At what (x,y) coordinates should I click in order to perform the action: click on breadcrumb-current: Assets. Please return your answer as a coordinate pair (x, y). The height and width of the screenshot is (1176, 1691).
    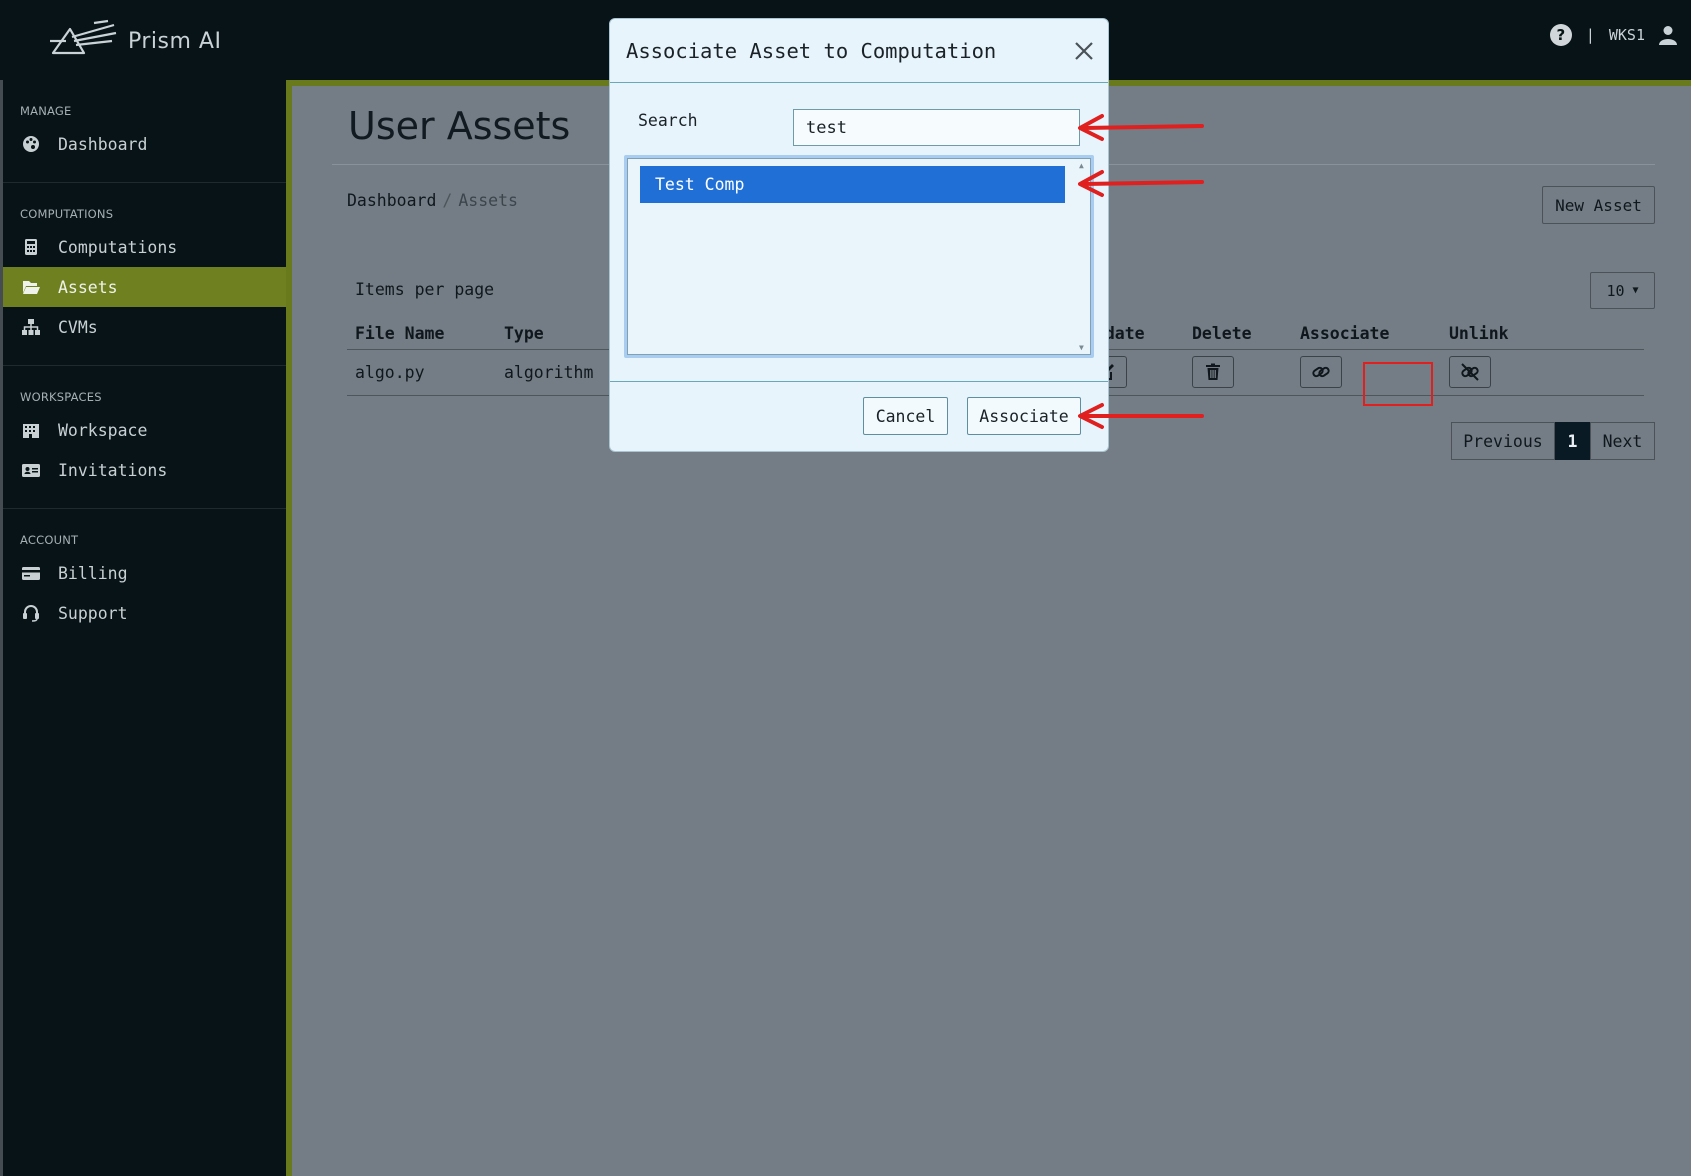
    Looking at the image, I should click on (488, 200).